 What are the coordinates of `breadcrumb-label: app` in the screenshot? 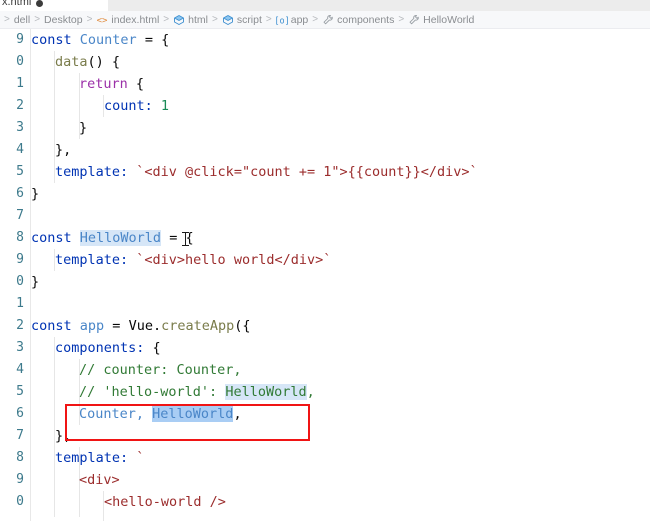 It's located at (299, 19).